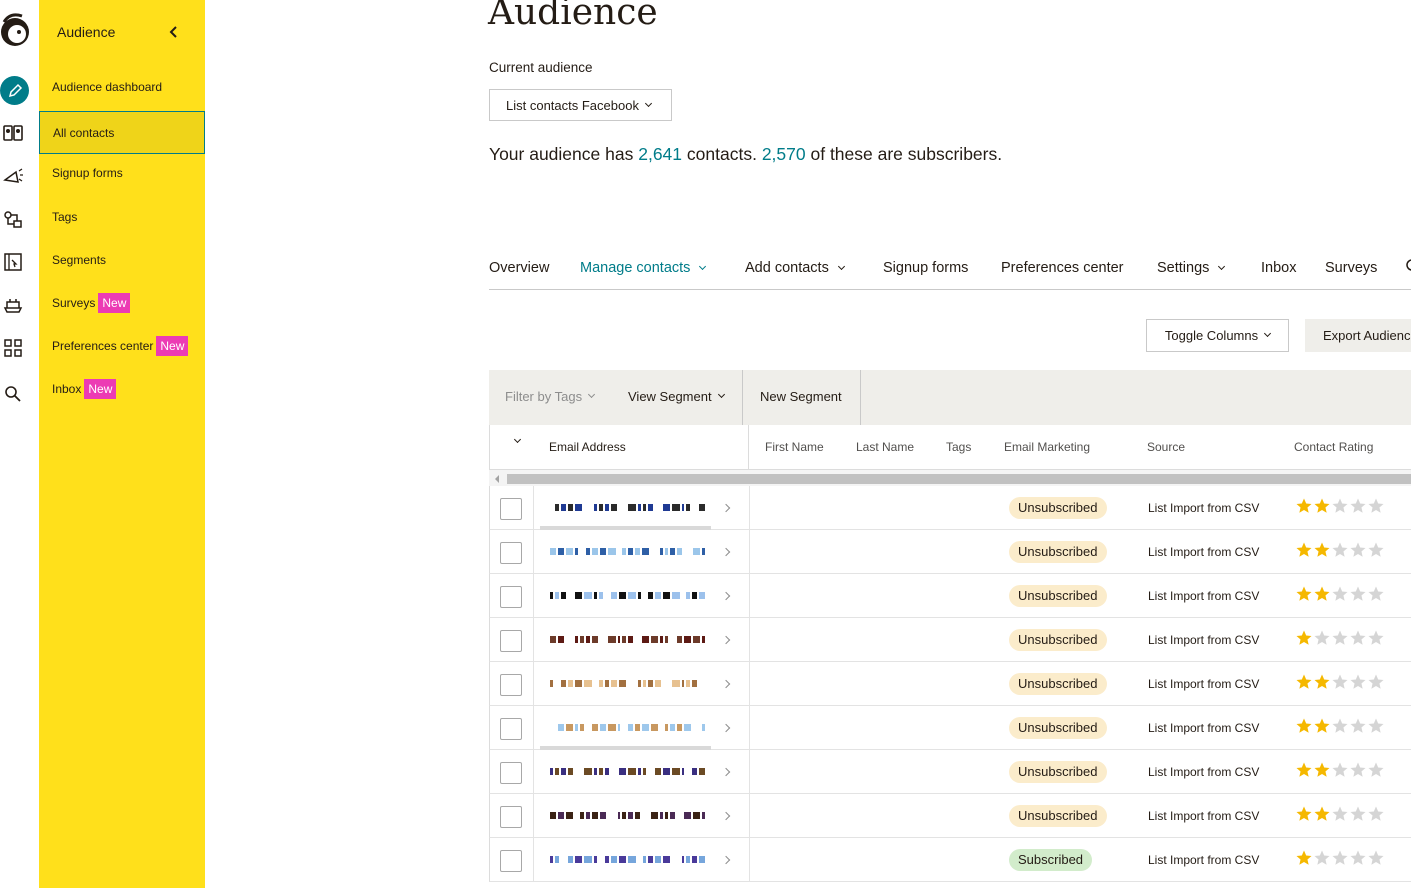 The width and height of the screenshot is (1411, 888). What do you see at coordinates (1217, 335) in the screenshot?
I see `toggle-columns-button: Toggle Columns` at bounding box center [1217, 335].